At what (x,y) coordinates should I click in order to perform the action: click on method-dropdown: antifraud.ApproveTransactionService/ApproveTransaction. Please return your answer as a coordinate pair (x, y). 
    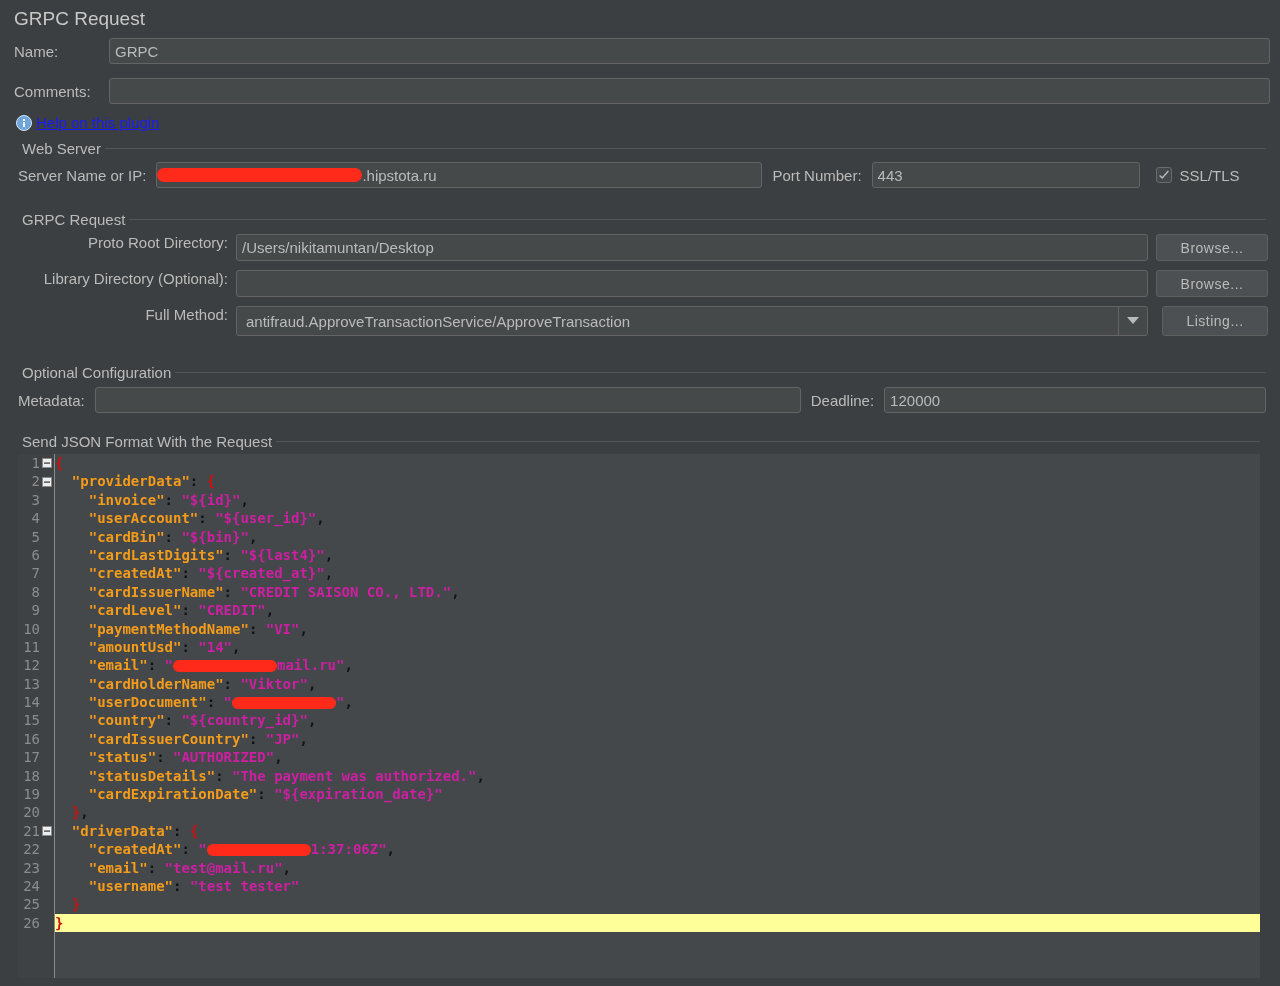
    Looking at the image, I should click on (692, 321).